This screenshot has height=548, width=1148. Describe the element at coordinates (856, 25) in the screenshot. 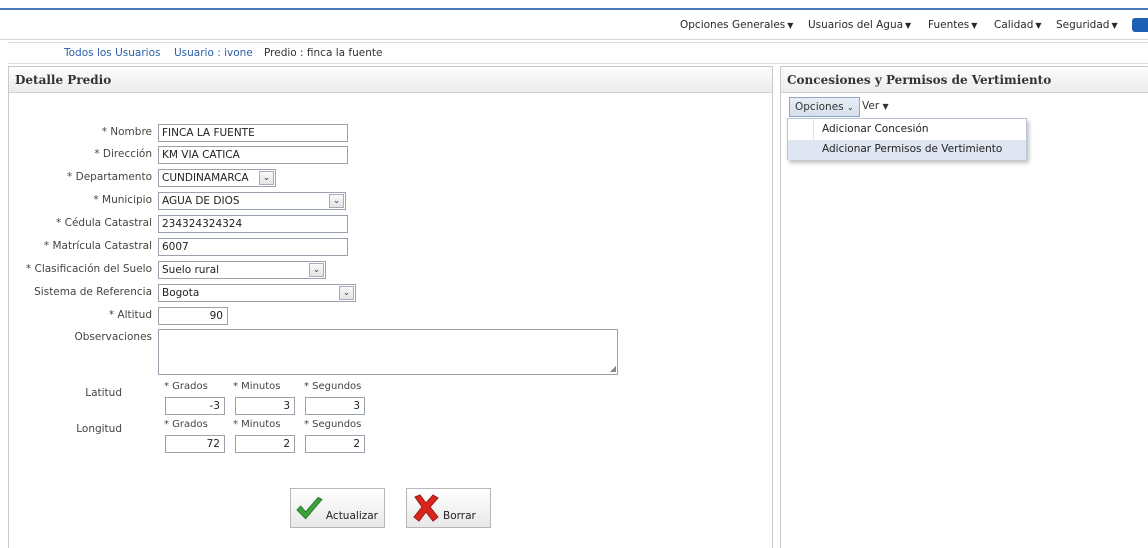

I see `menu-label: Usuarios del Agua` at that location.